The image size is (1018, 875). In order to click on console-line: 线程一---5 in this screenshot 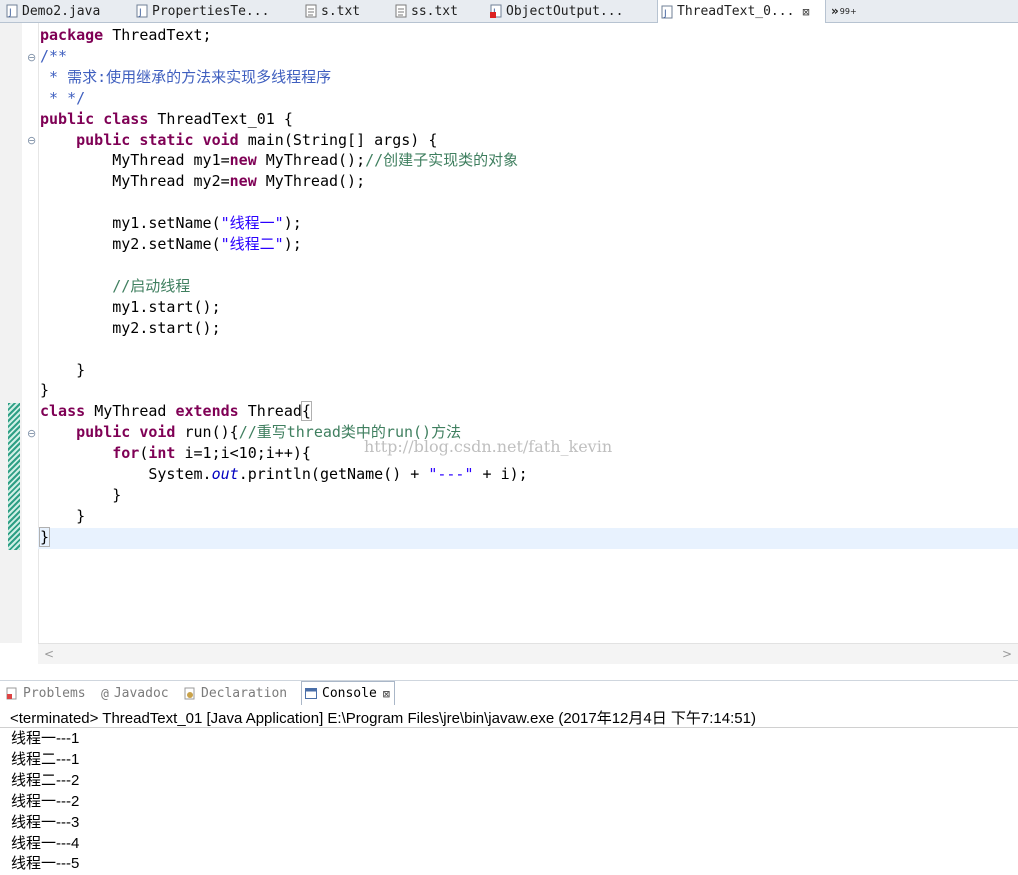, I will do `click(45, 864)`.